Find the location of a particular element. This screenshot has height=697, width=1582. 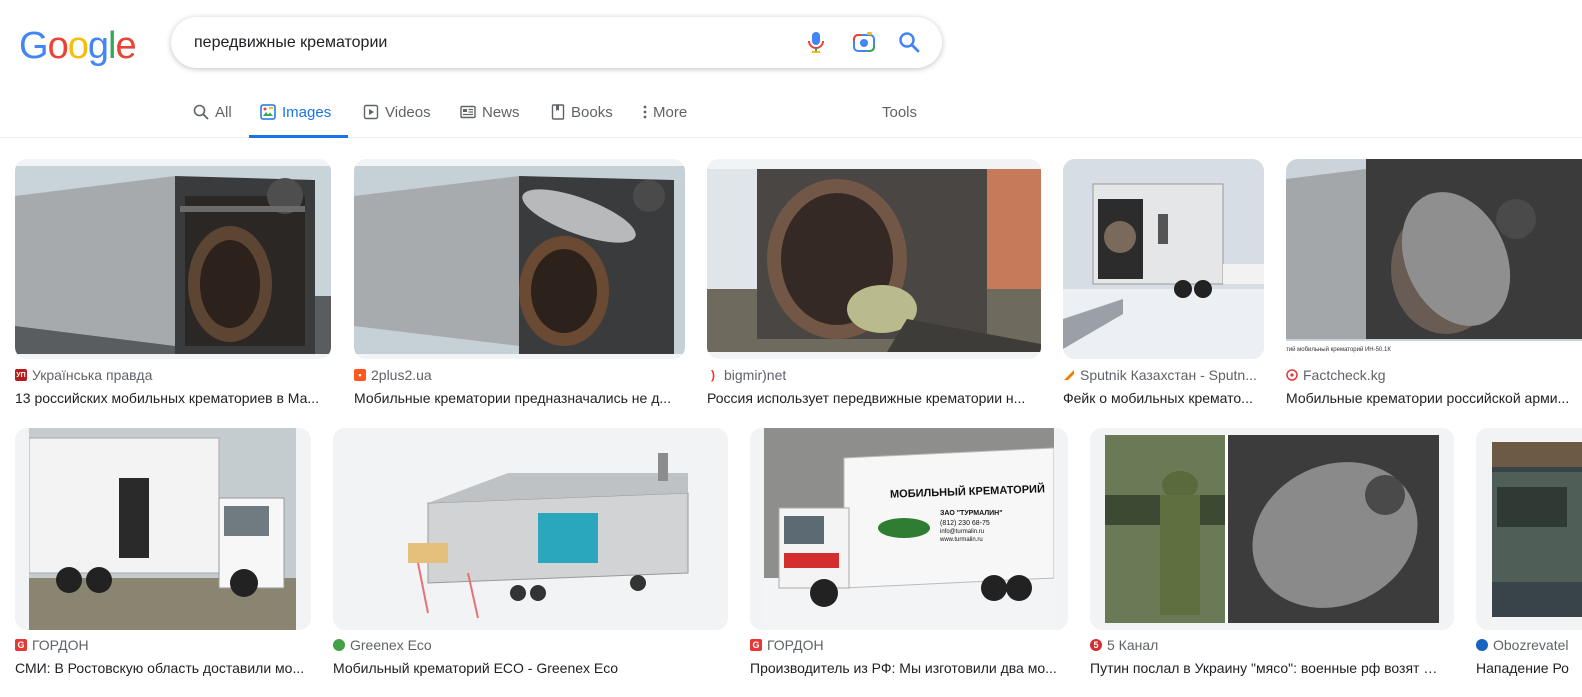

video-icon is located at coordinates (371, 112).